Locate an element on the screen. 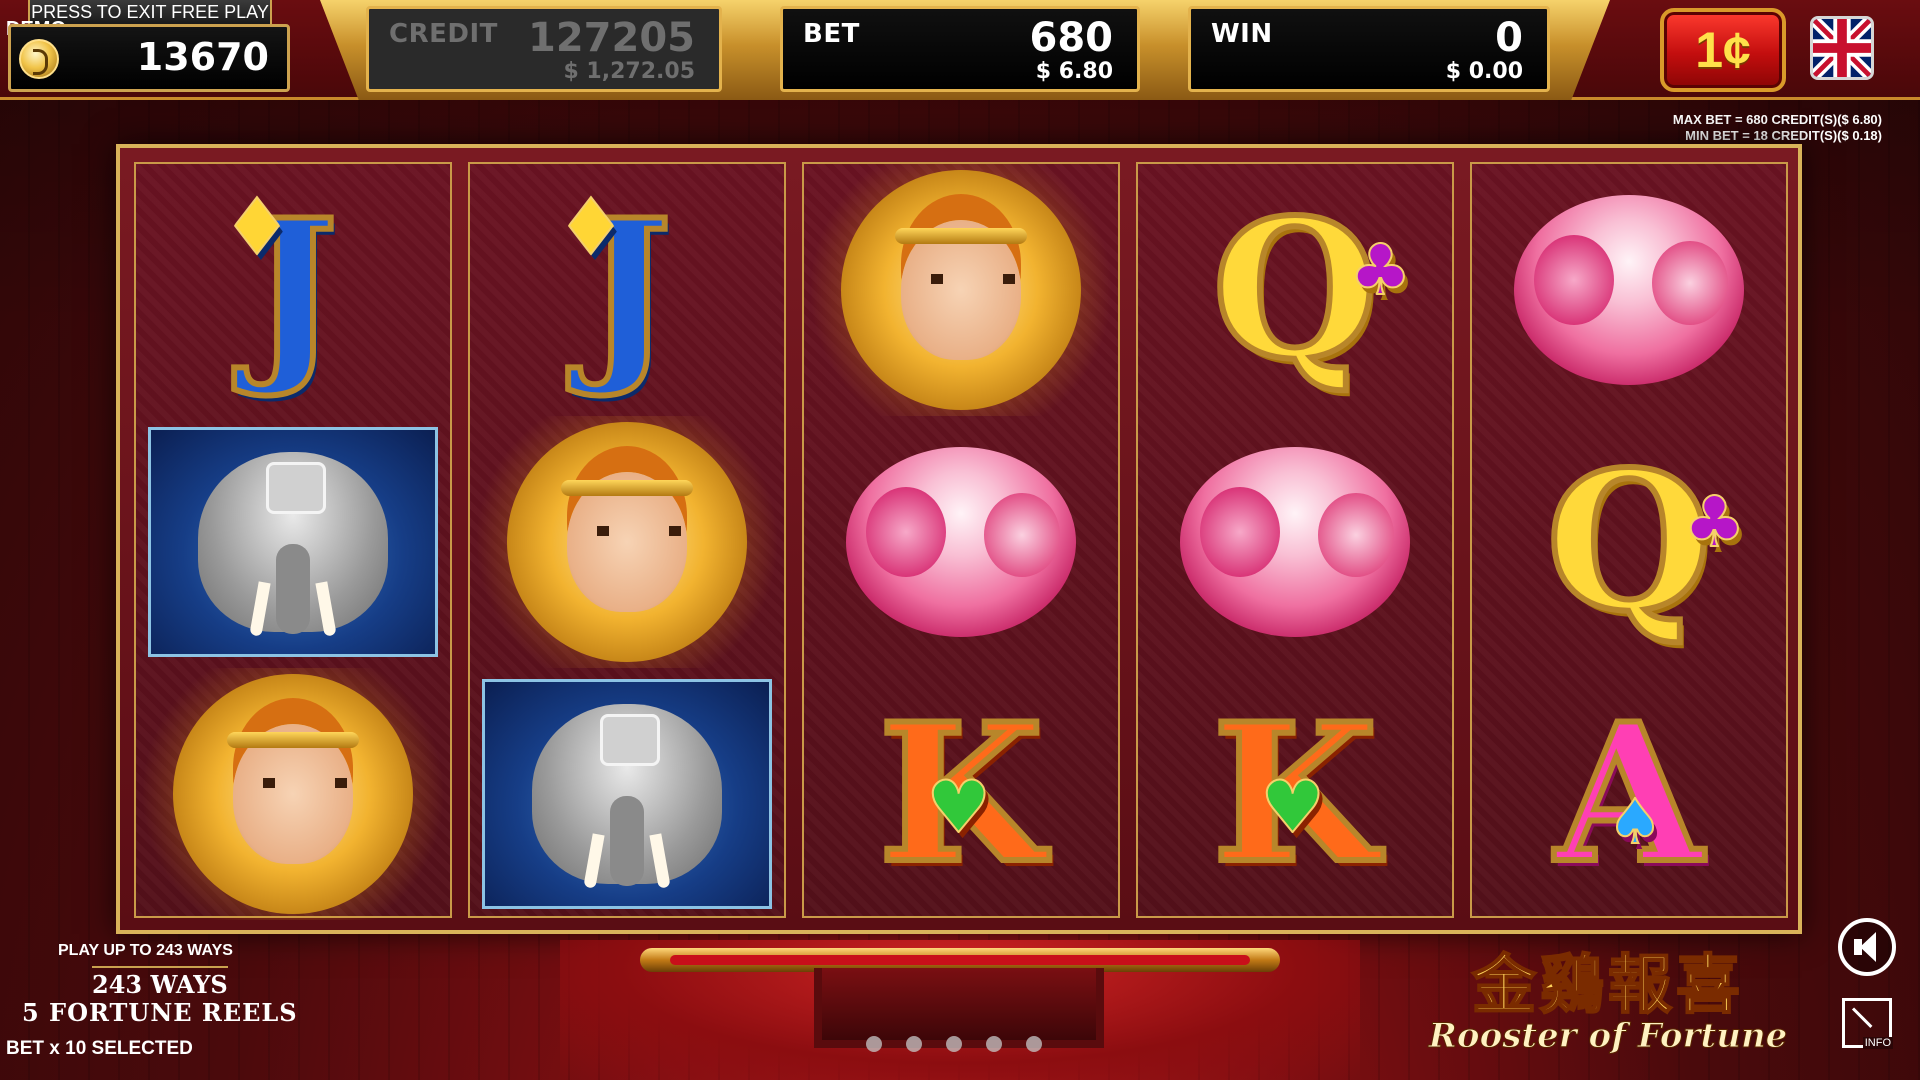 This screenshot has height=1080, width=1920. reel-3-symbol-3: K ♥ is located at coordinates (961, 794).